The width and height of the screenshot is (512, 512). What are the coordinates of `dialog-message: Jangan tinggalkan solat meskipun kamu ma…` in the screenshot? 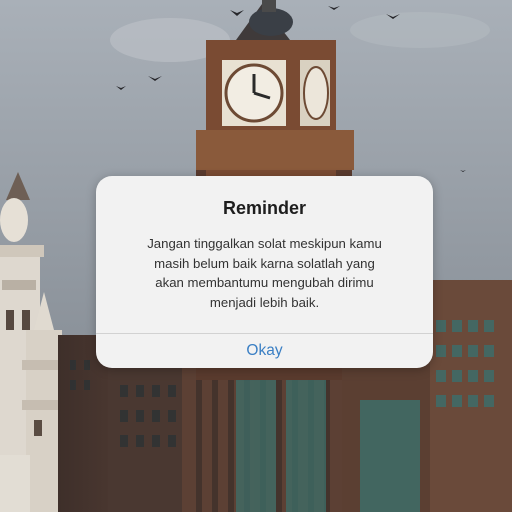 It's located at (264, 273).